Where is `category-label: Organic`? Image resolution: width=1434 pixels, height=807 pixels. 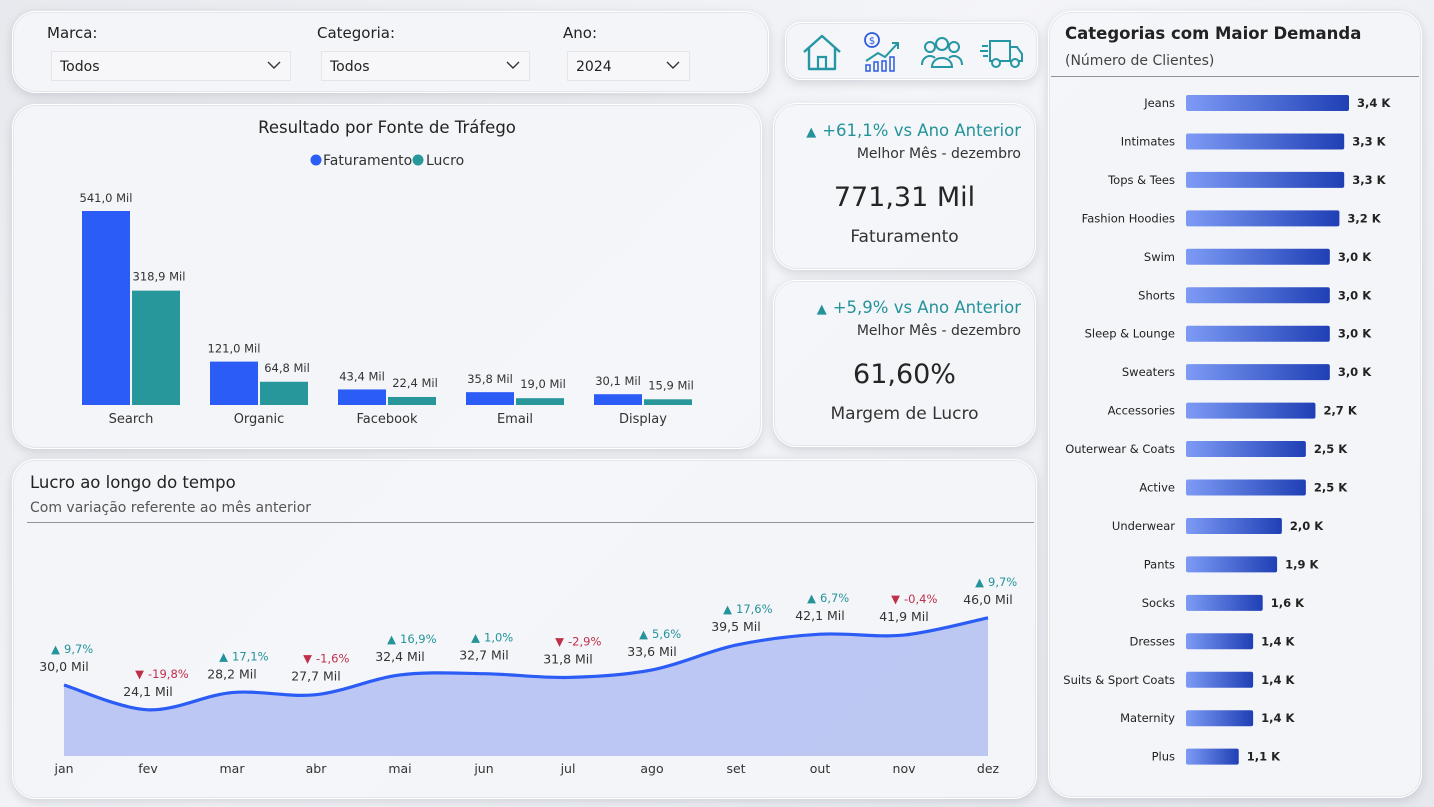
category-label: Organic is located at coordinates (259, 419).